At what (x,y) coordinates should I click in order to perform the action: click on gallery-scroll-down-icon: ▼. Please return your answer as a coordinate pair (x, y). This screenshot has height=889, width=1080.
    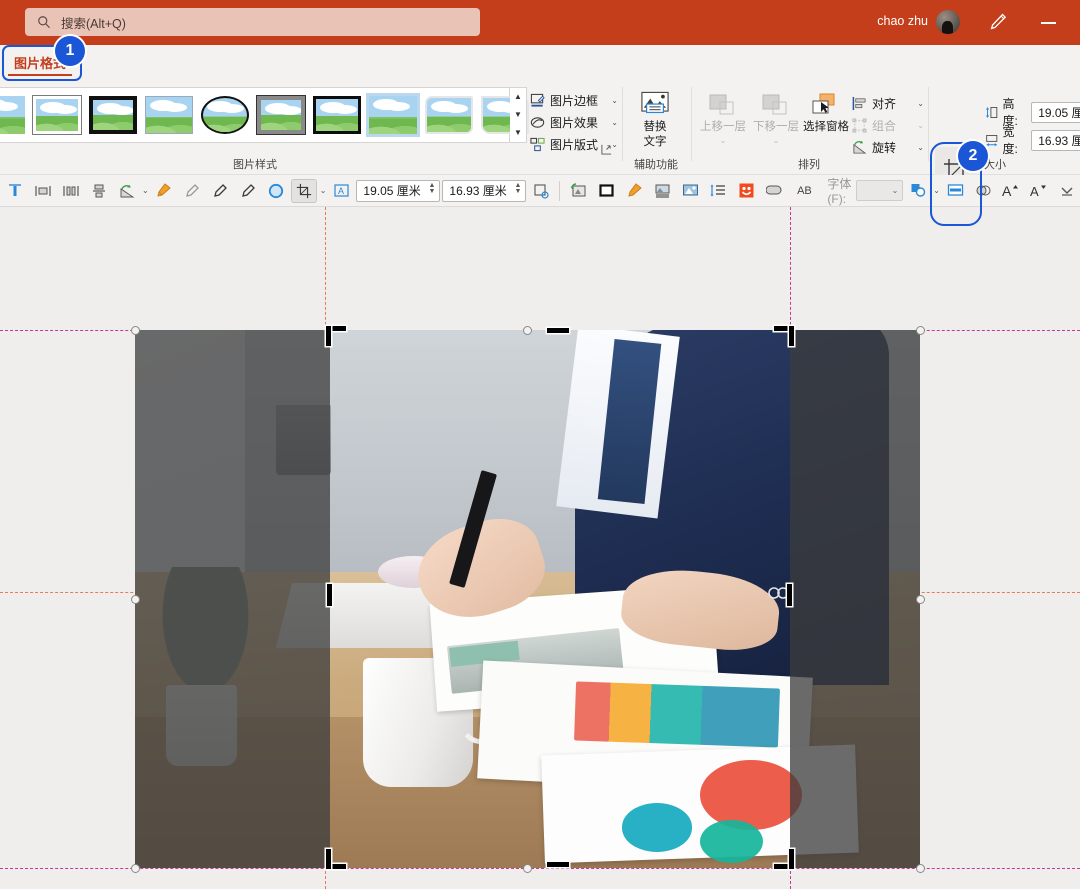
    Looking at the image, I should click on (518, 115).